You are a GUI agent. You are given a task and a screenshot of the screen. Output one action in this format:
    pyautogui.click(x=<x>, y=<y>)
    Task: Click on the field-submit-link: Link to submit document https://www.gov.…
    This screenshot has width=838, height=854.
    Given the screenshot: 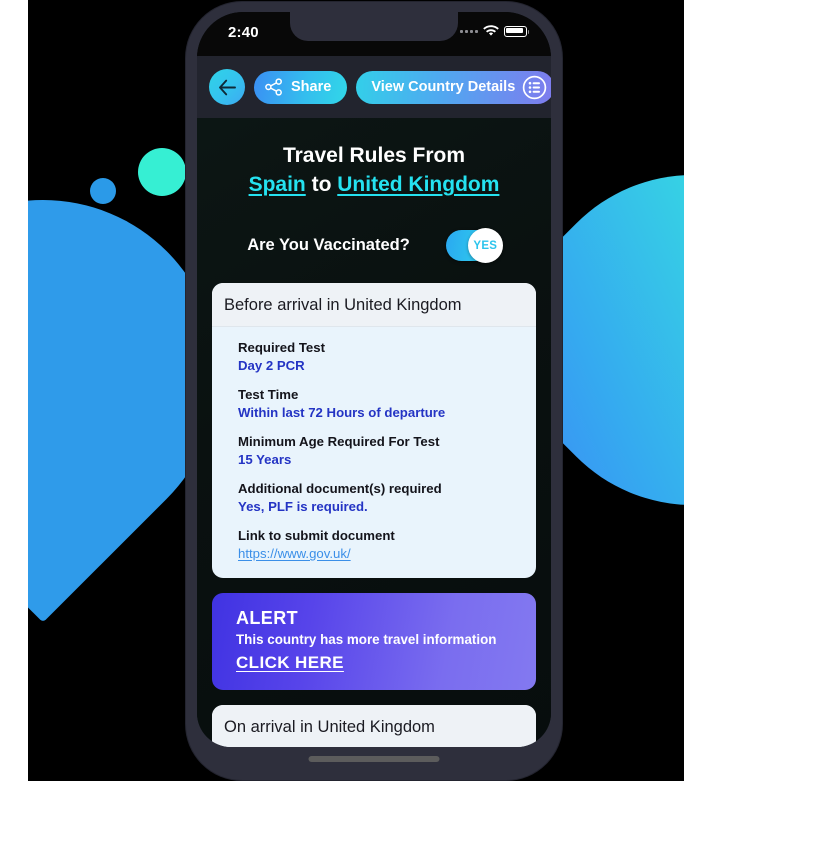 What is the action you would take?
    pyautogui.click(x=381, y=545)
    